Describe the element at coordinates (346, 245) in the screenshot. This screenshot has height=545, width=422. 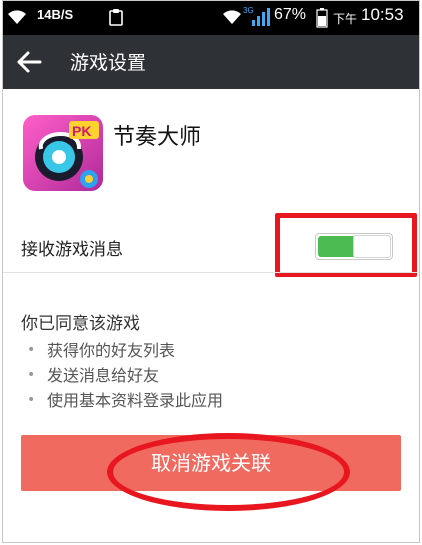
I see `annotation-rectangle` at that location.